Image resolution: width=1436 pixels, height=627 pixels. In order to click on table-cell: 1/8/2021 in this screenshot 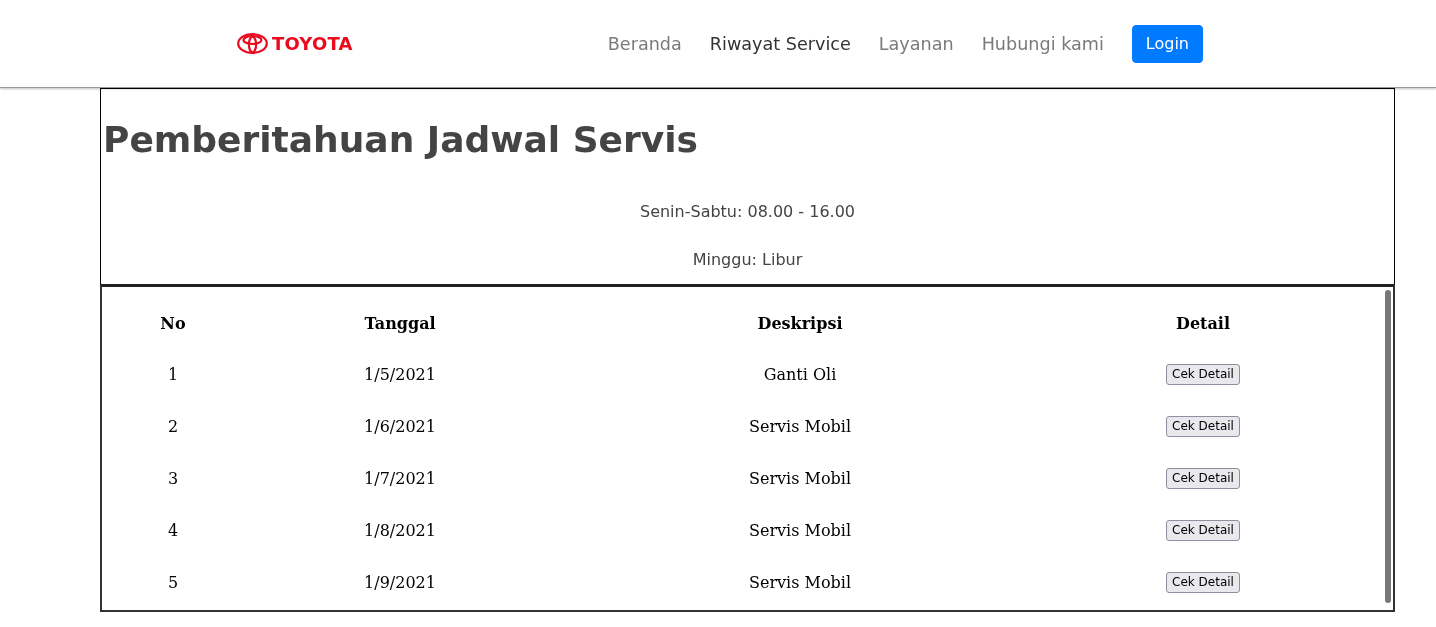, I will do `click(400, 530)`.